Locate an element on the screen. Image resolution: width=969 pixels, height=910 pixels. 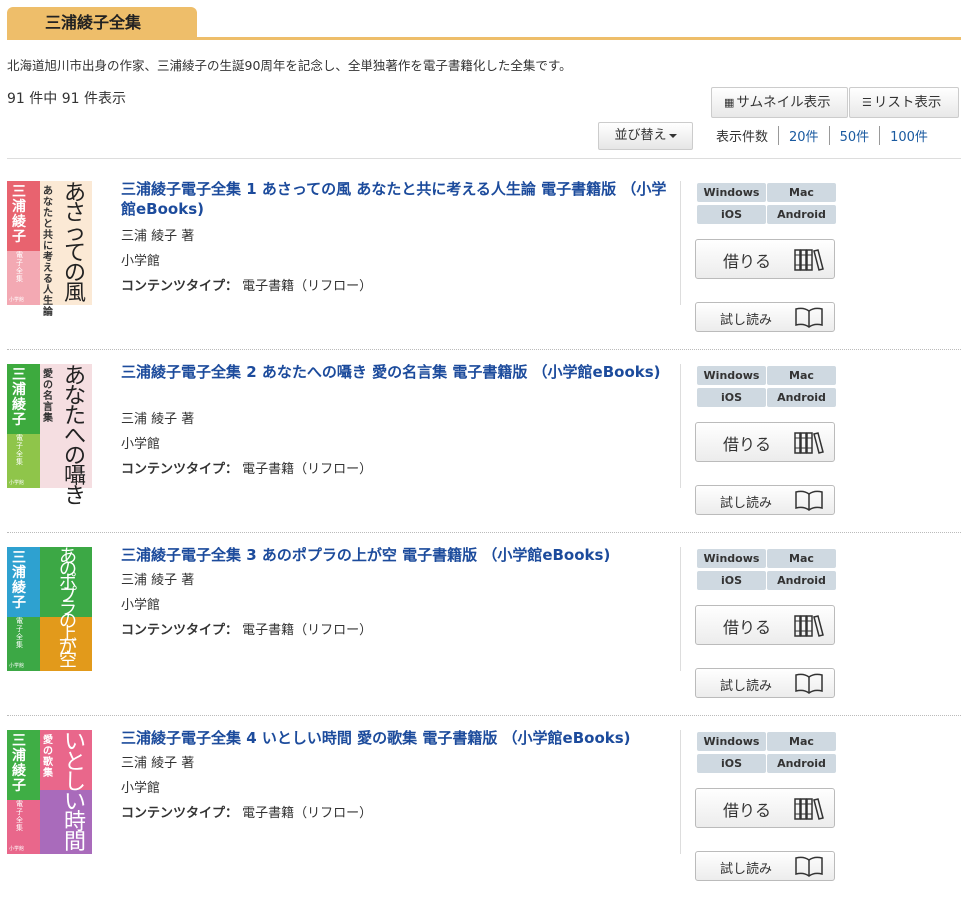
book-title-link: 三浦綾子電子全集 4 いとしい時間 愛の歌集 電子書籍版 （小学館eBooks) is located at coordinates (397, 738).